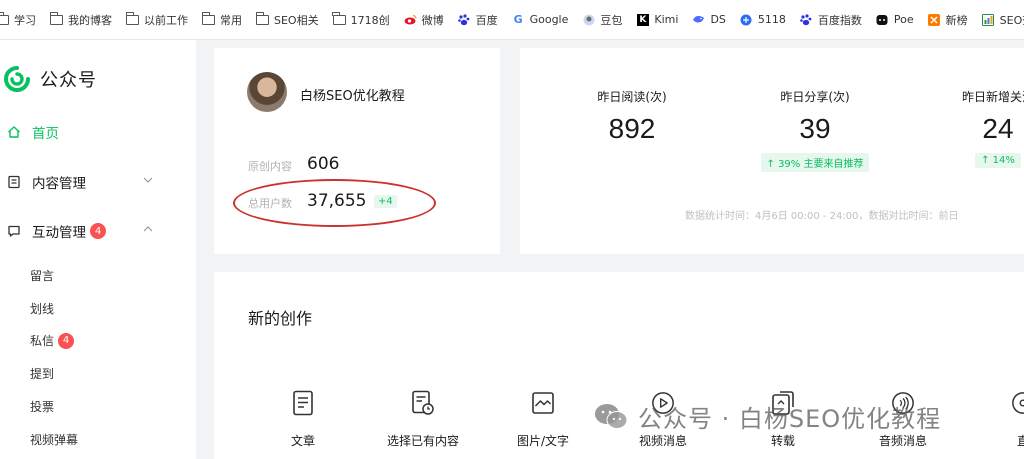  What do you see at coordinates (287, 19) in the screenshot?
I see `bookmark-seo: SEO相关` at bounding box center [287, 19].